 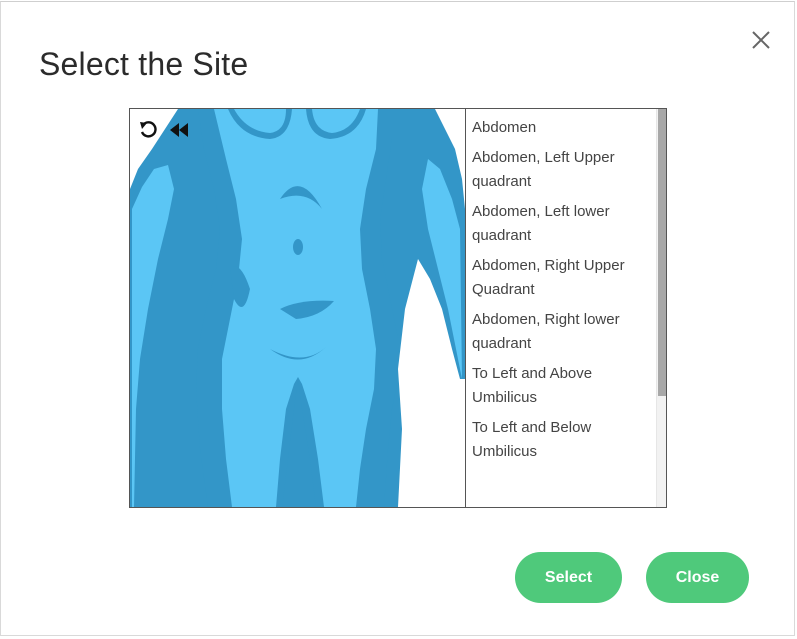 What do you see at coordinates (179, 130) in the screenshot?
I see `rewind-icon` at bounding box center [179, 130].